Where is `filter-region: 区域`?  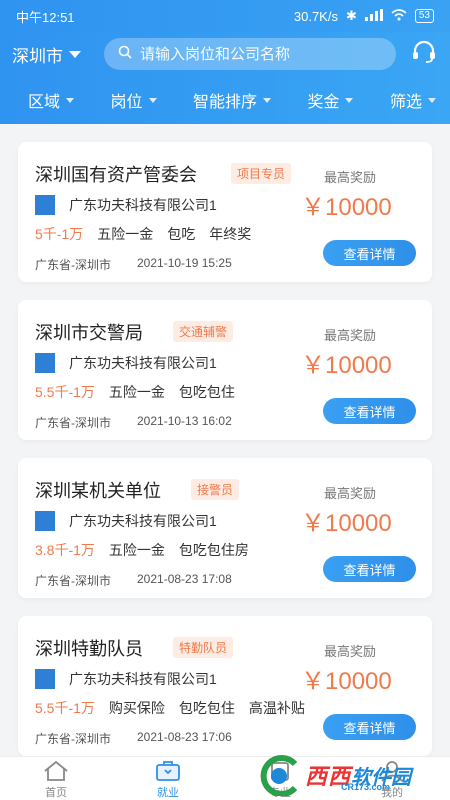
filter-region: 区域 is located at coordinates (51, 100).